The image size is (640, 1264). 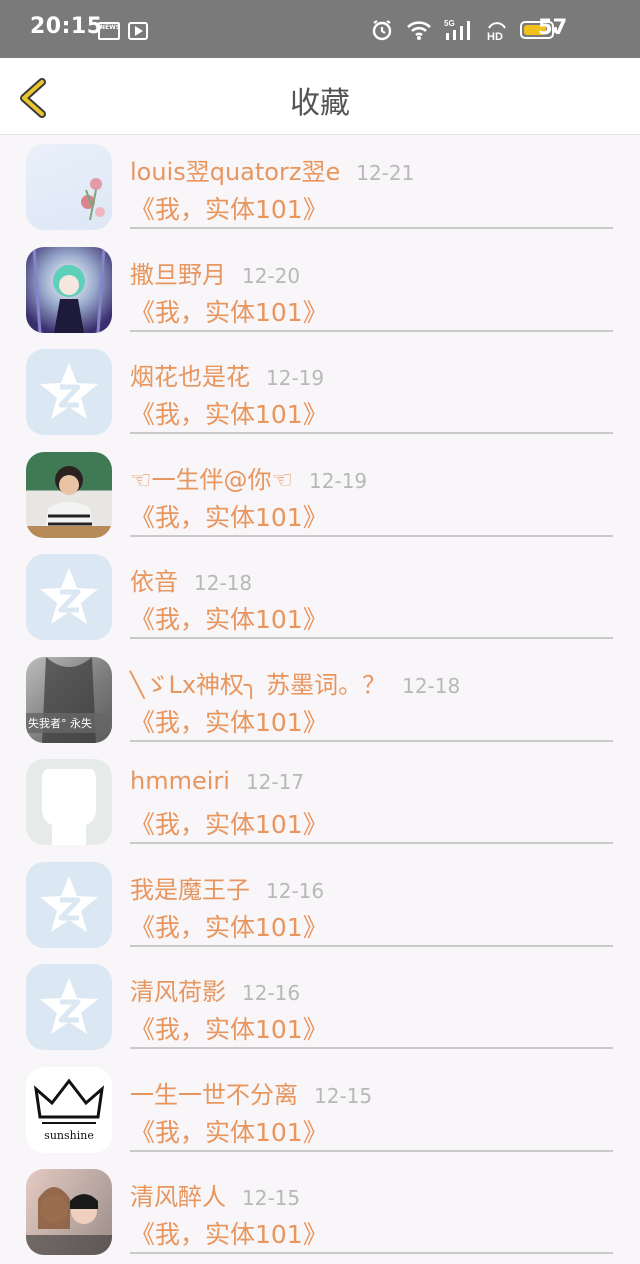 I want to click on favorite-list-item: louis翌quatorz翌e 12-21 《我，实体101》, so click(x=320, y=187).